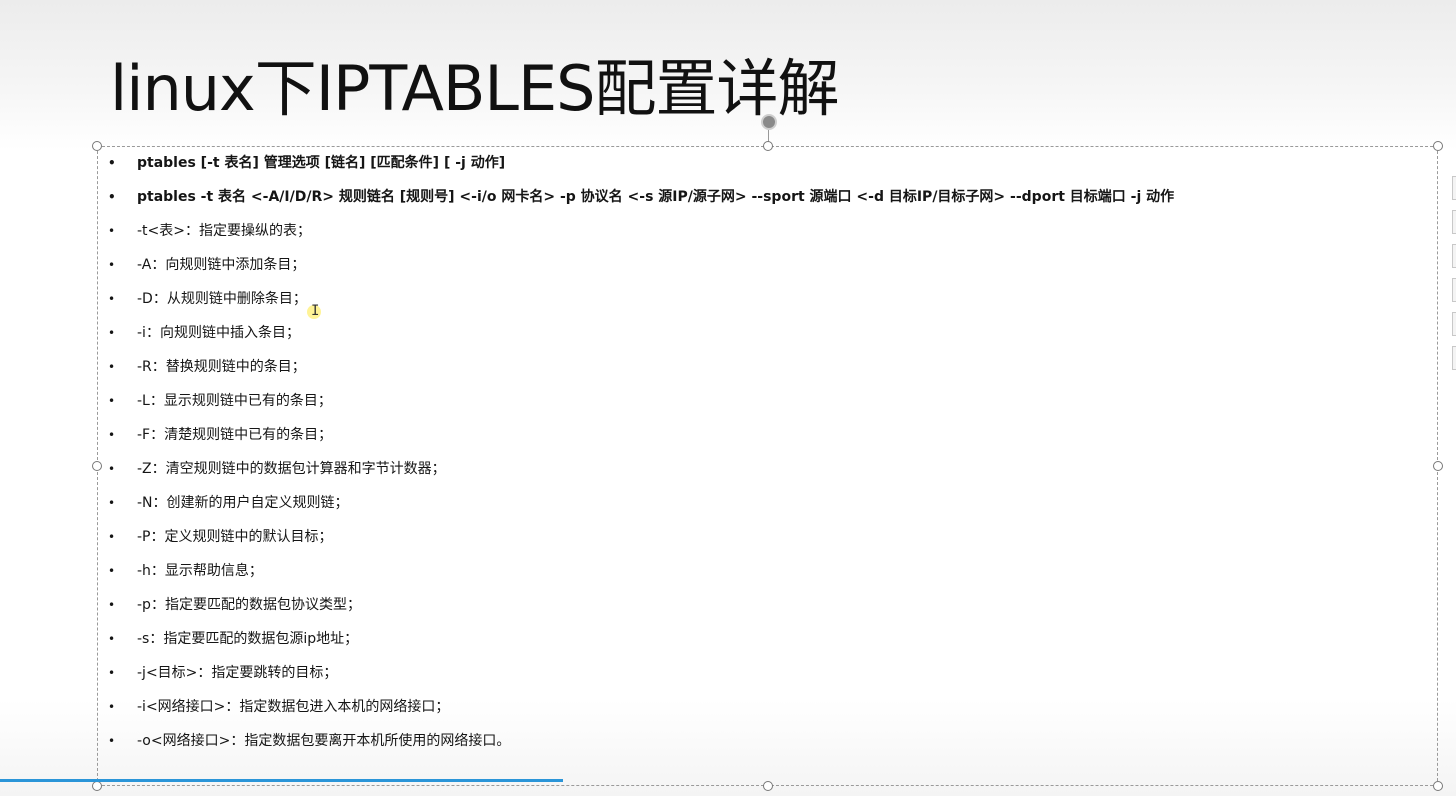 The image size is (1456, 796). Describe the element at coordinates (200, 571) in the screenshot. I see `bullet-text: -h：显示帮助信息；` at that location.